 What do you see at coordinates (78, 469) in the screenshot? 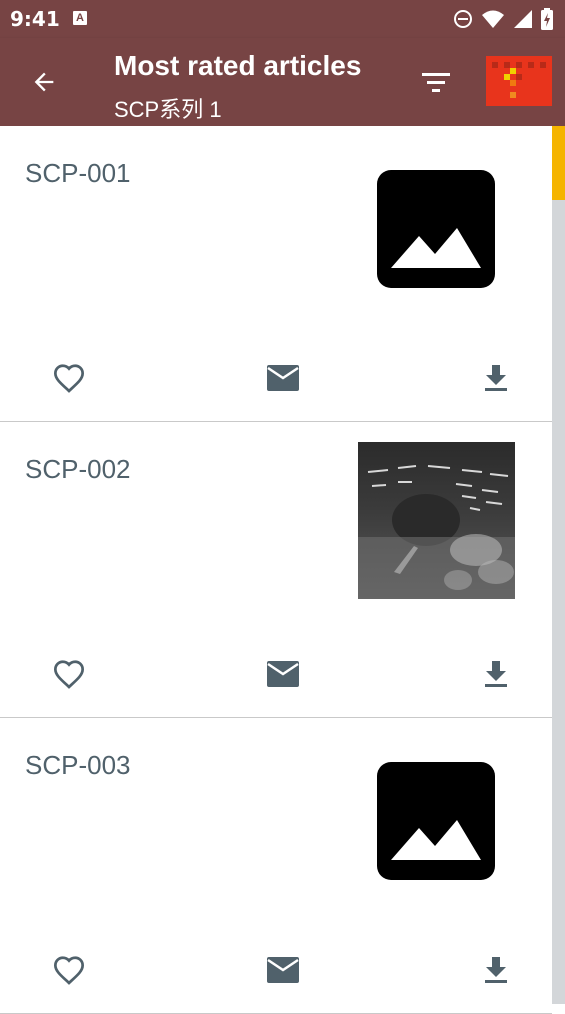
I see `article-title: SCP-002` at bounding box center [78, 469].